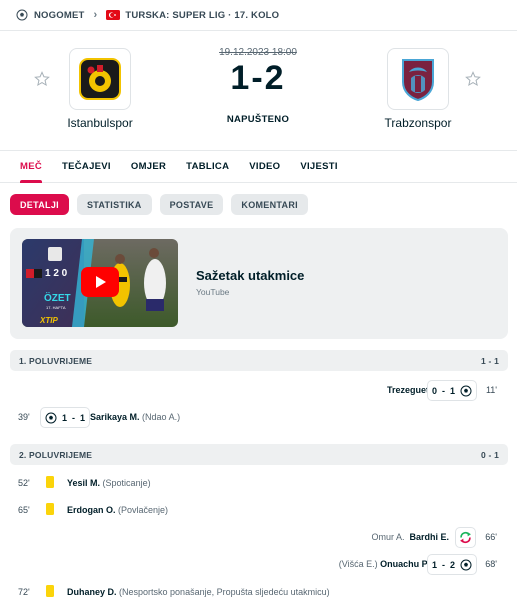  What do you see at coordinates (56, 454) in the screenshot?
I see `period-label: 2. POLUVRIJEME` at bounding box center [56, 454].